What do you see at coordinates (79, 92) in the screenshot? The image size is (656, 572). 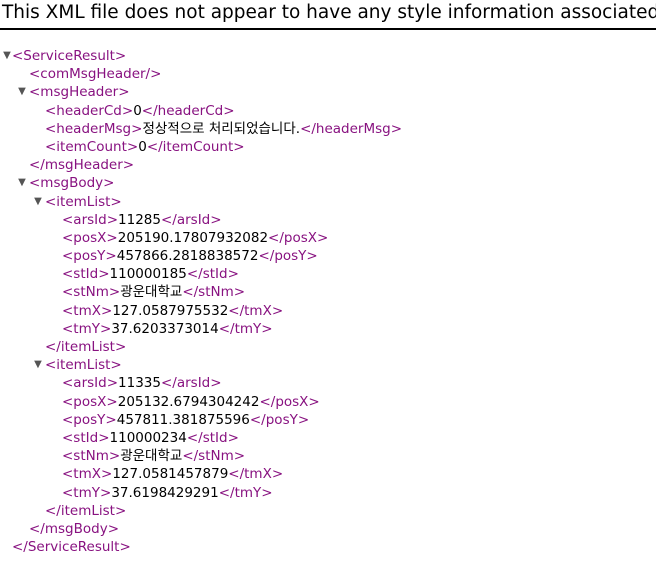 I see `msg-header-open-tag: <msgHeader>` at bounding box center [79, 92].